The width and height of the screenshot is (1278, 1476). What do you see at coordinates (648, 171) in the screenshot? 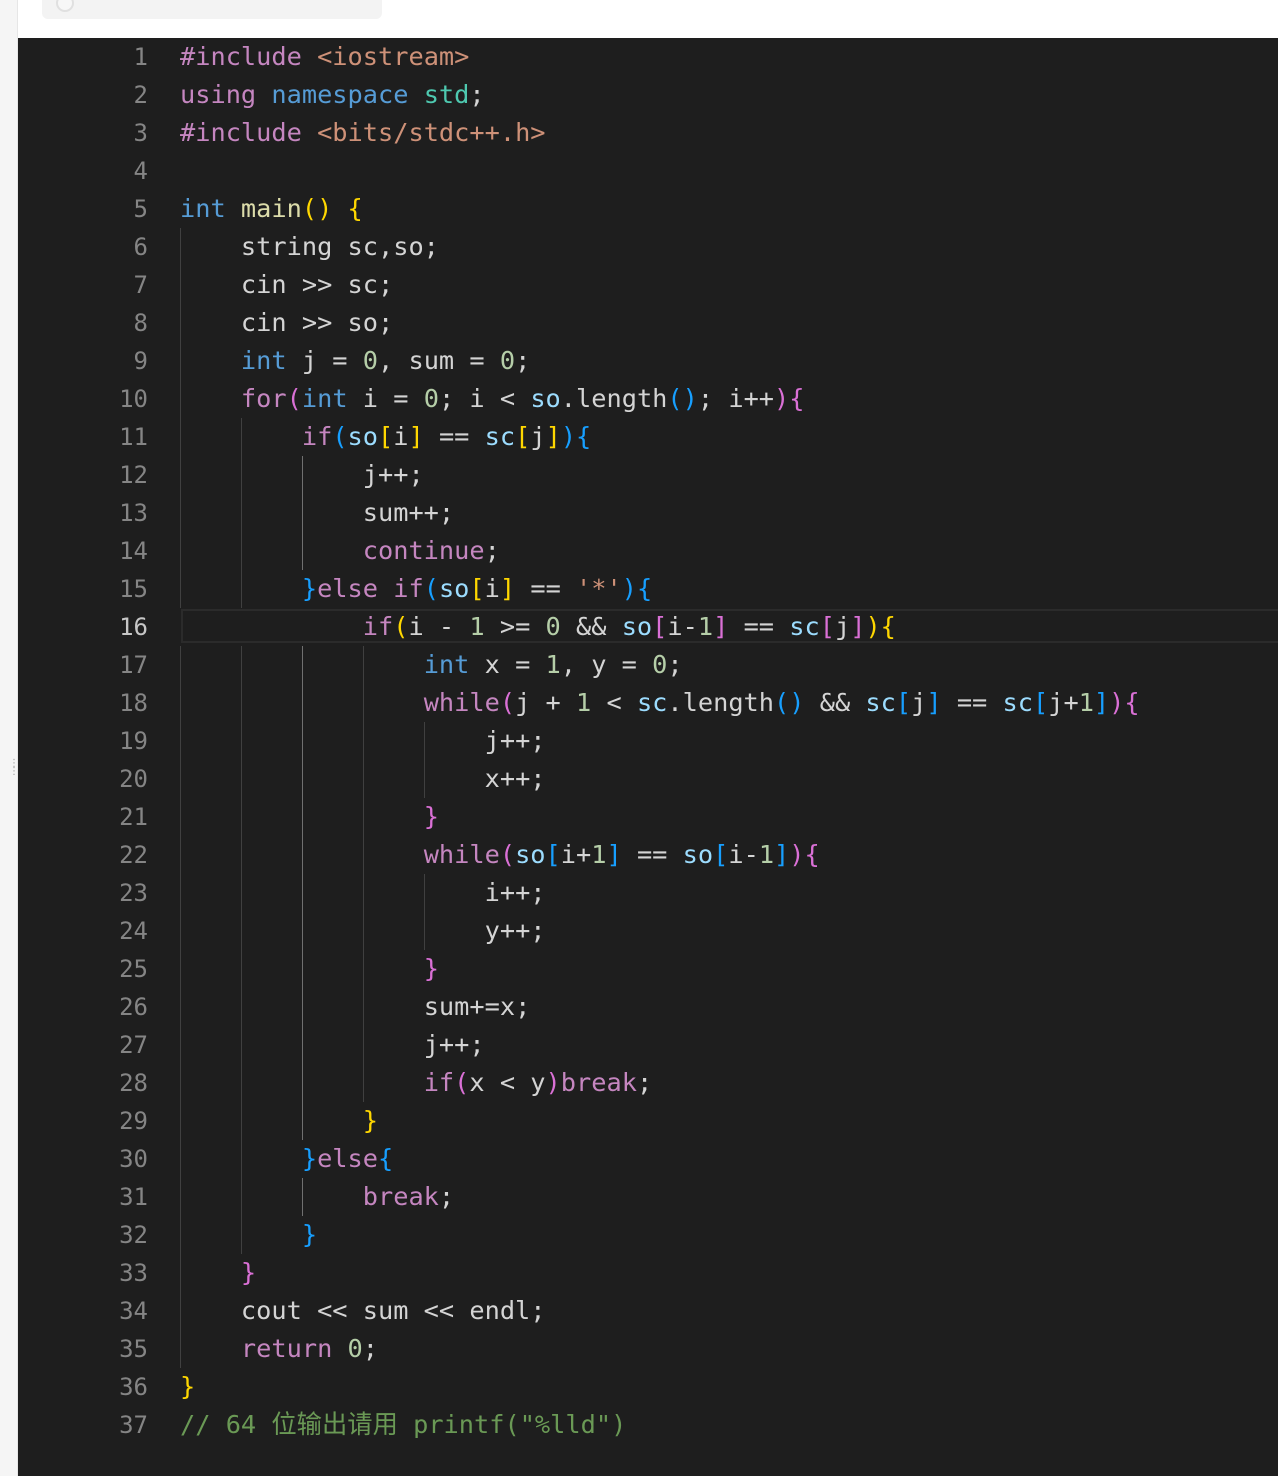
I see `code-line: 4` at bounding box center [648, 171].